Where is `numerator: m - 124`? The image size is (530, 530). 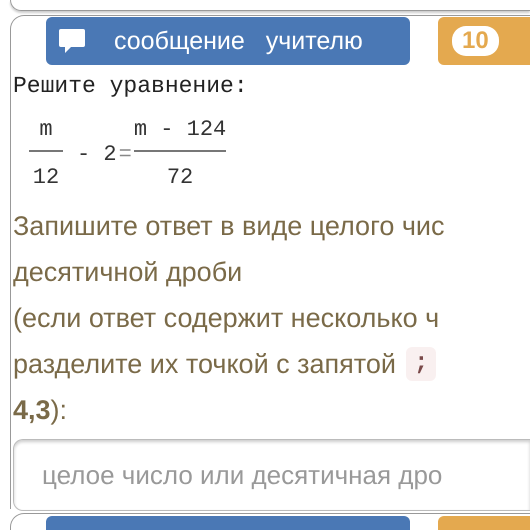
numerator: m - 124 is located at coordinates (180, 130).